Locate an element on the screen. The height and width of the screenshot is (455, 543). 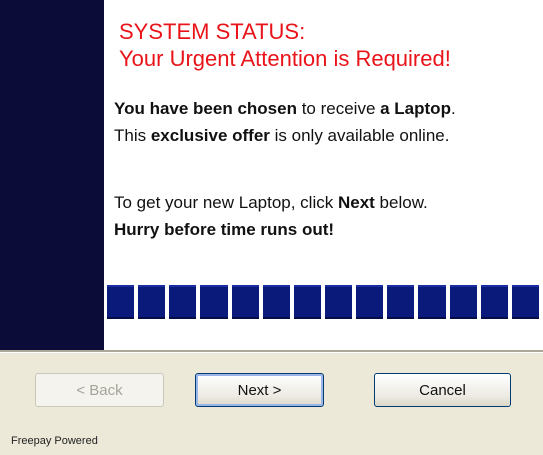
this-text: This is located at coordinates (132, 135).